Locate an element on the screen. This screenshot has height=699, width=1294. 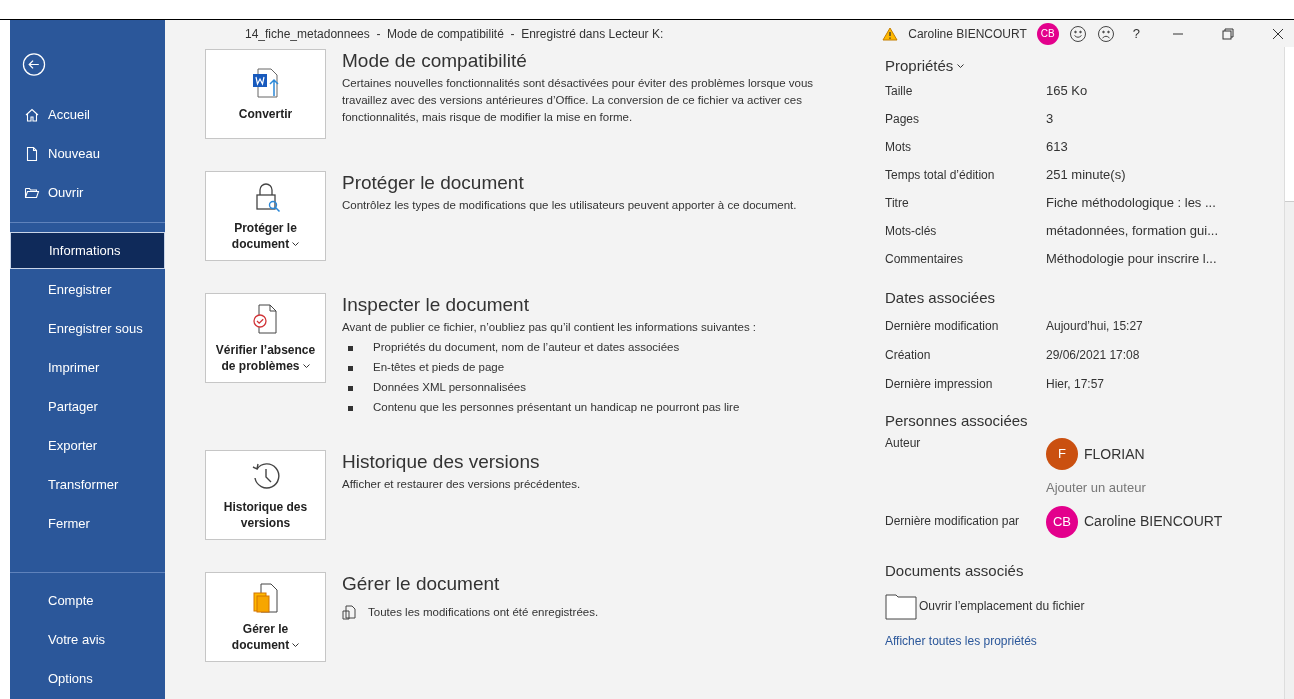
property-value: Hier, 17:57 is located at coordinates (1075, 384).